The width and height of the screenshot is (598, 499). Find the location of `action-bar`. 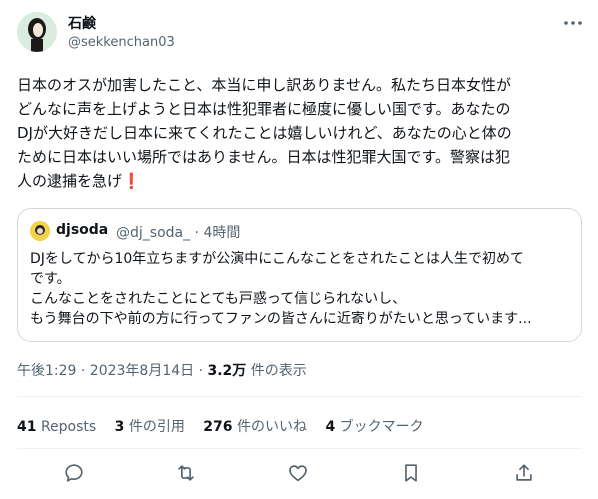

action-bar is located at coordinates (299, 474).